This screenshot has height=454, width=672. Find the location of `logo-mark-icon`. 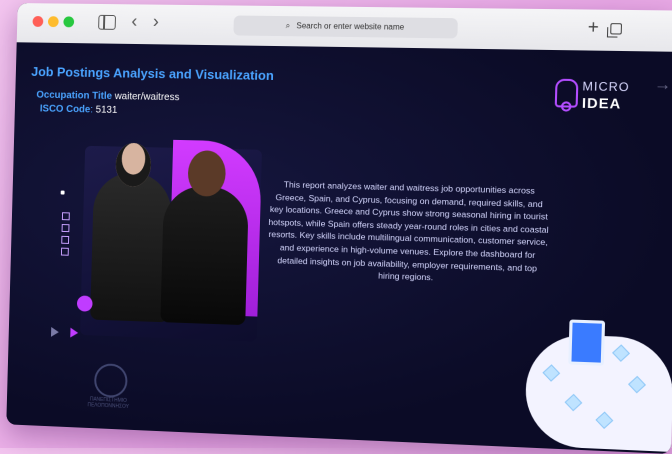

logo-mark-icon is located at coordinates (566, 93).